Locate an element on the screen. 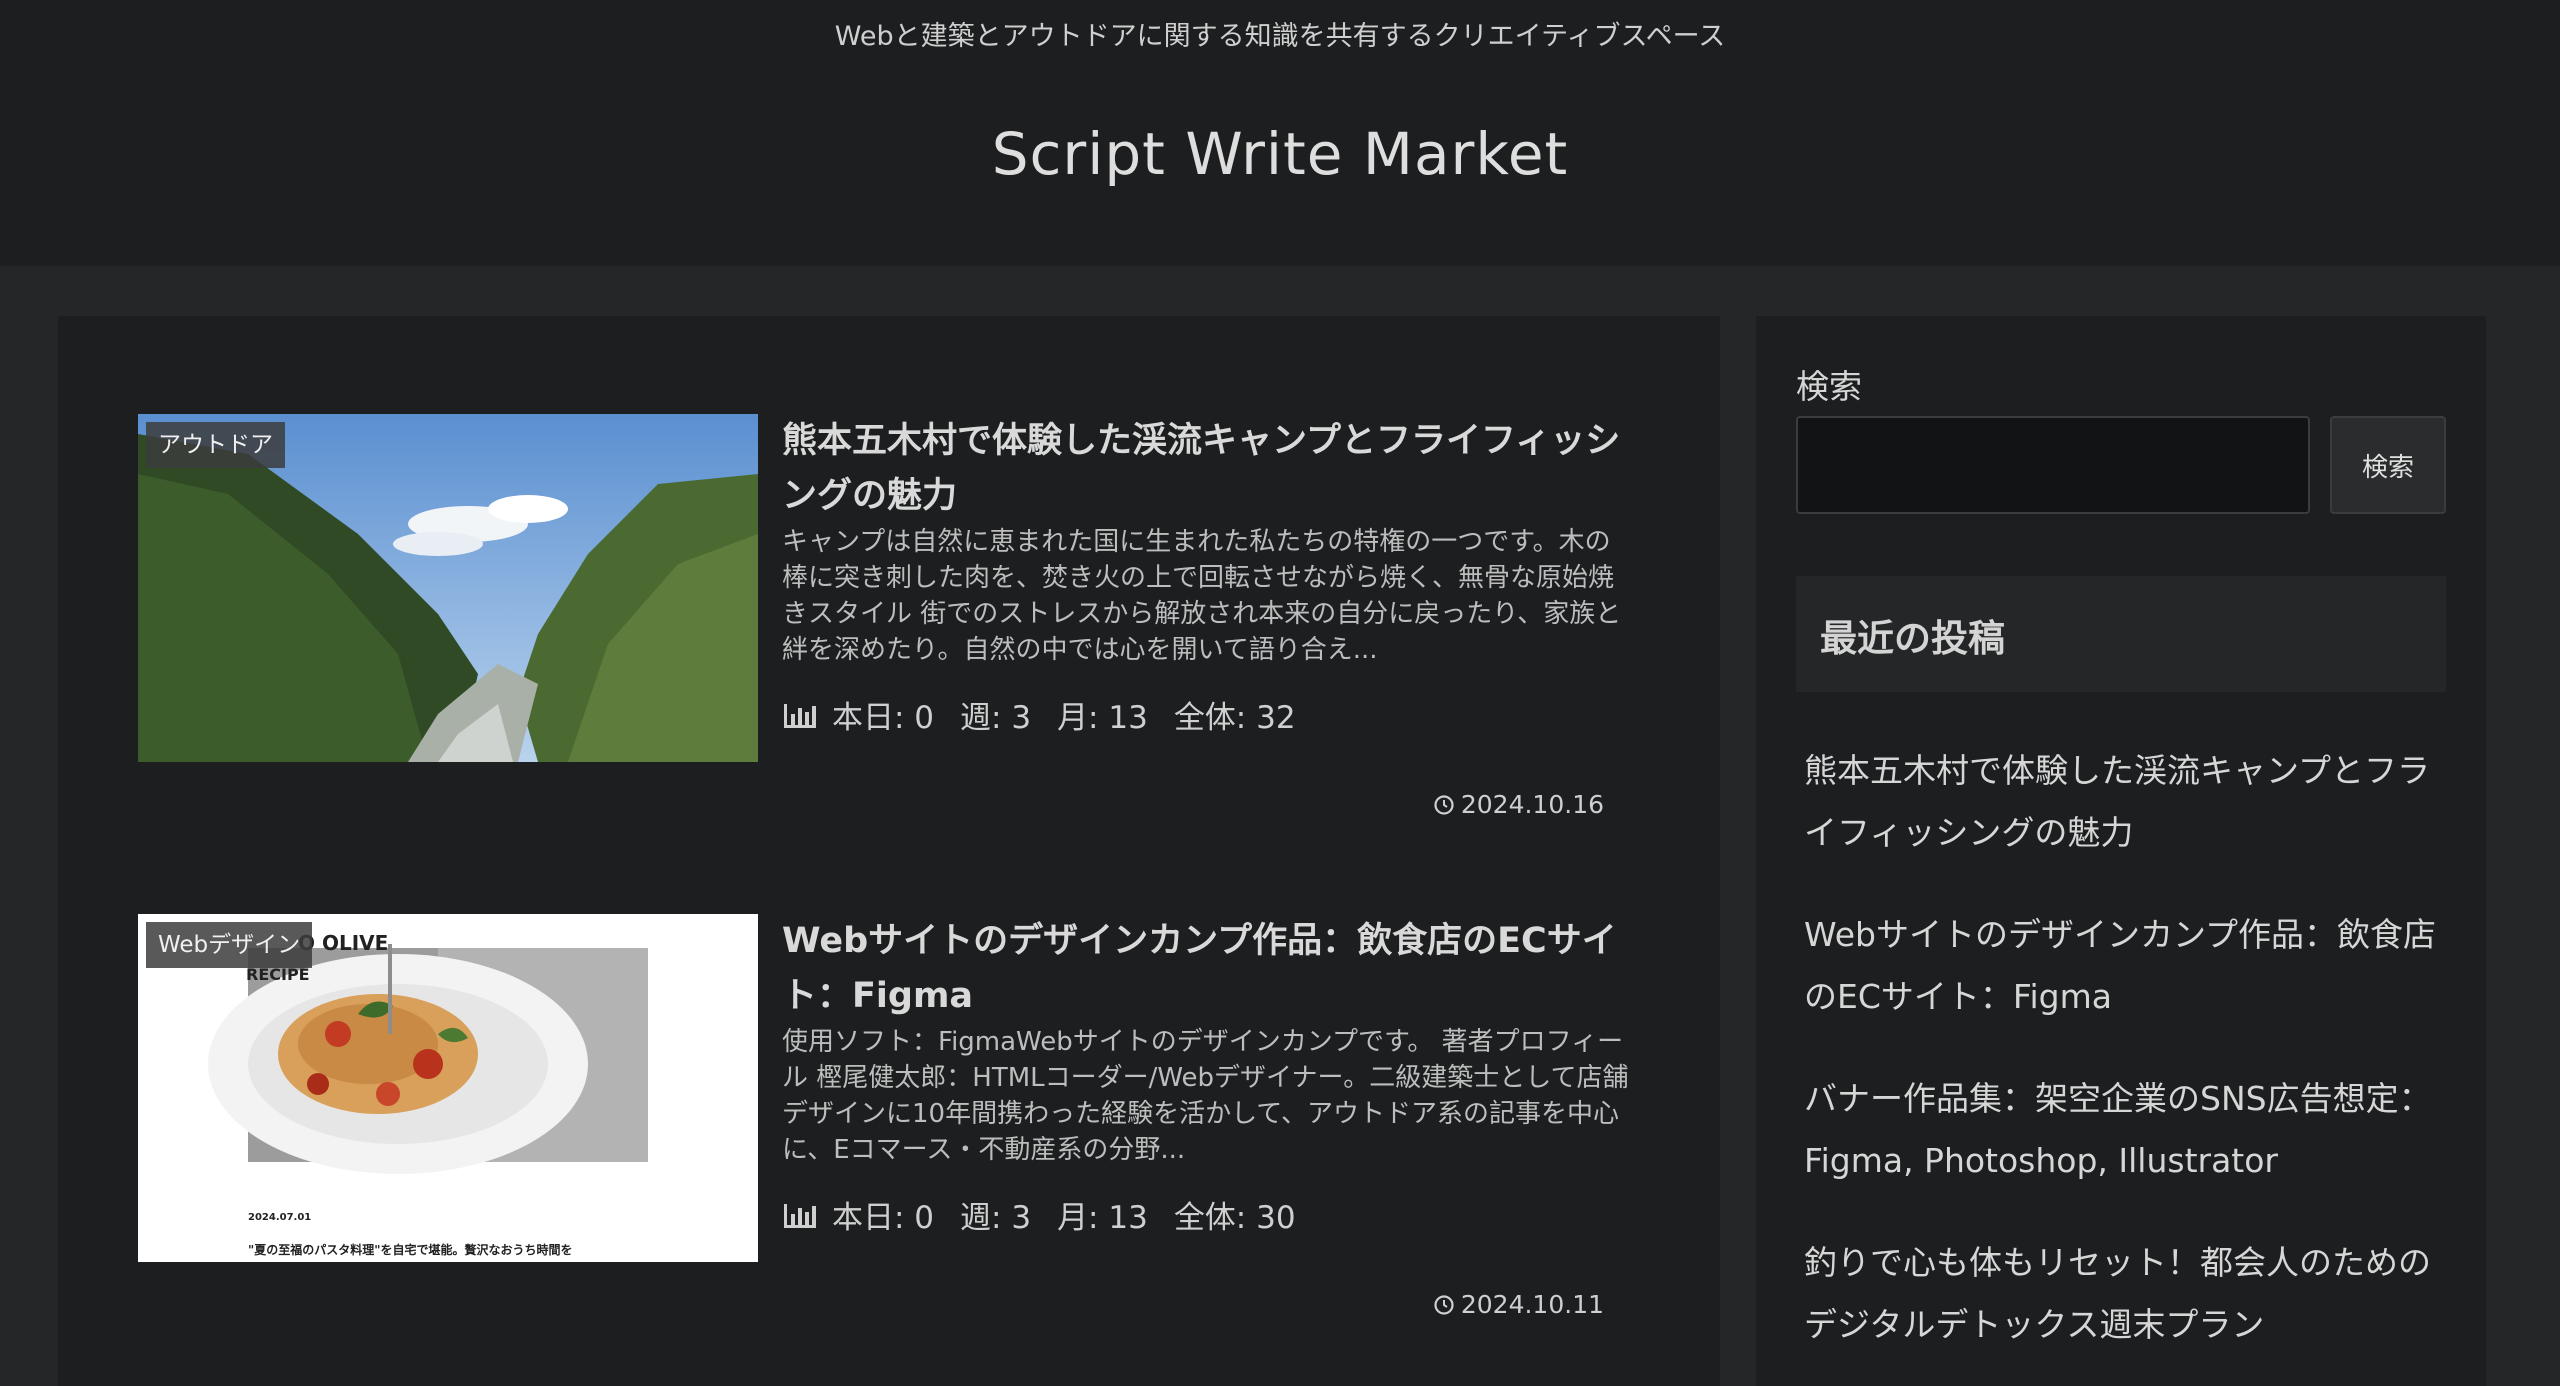  stat-total: 全体: 30 is located at coordinates (1234, 1218).